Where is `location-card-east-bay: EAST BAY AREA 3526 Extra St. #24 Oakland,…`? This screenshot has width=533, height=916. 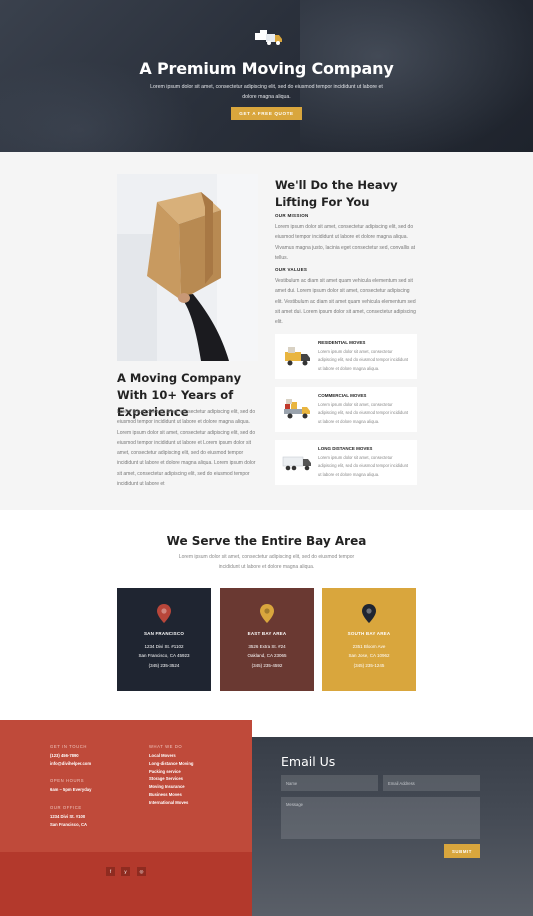
location-card-east-bay: EAST BAY AREA 3526 Extra St. #24 Oakland,… is located at coordinates (267, 639).